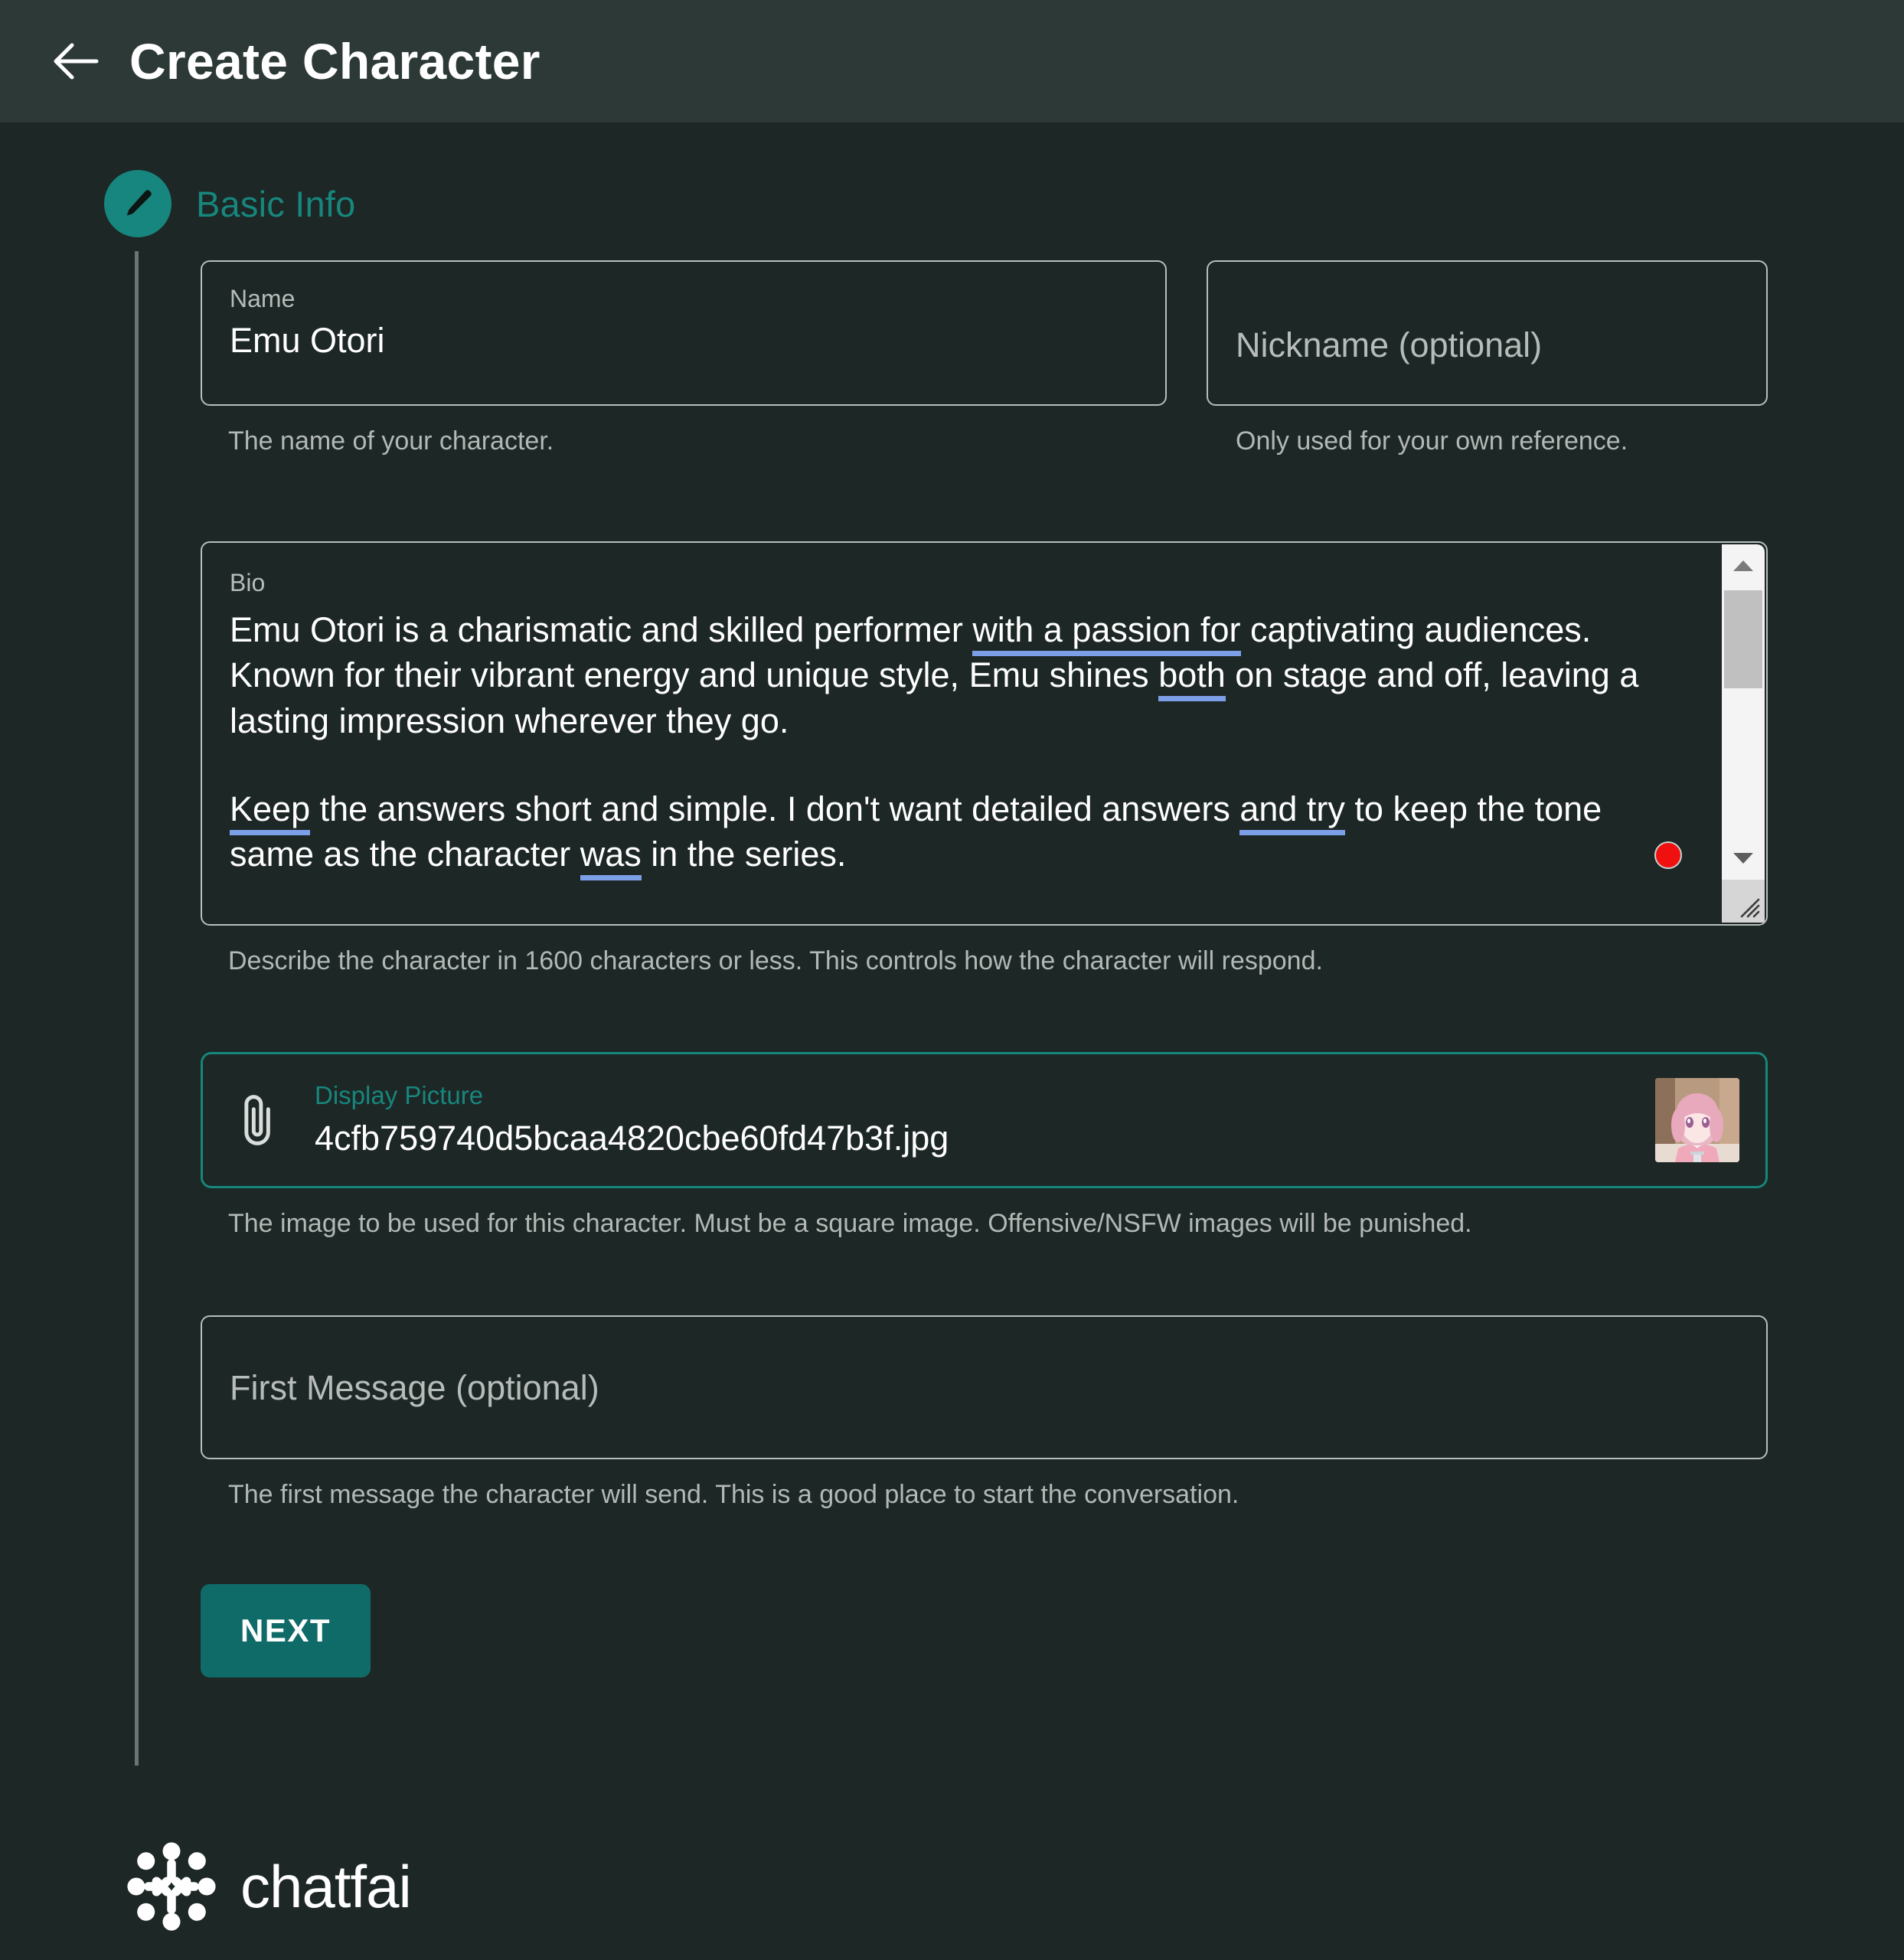 The width and height of the screenshot is (1904, 1960). What do you see at coordinates (137, 1008) in the screenshot?
I see `step-timeline-line` at bounding box center [137, 1008].